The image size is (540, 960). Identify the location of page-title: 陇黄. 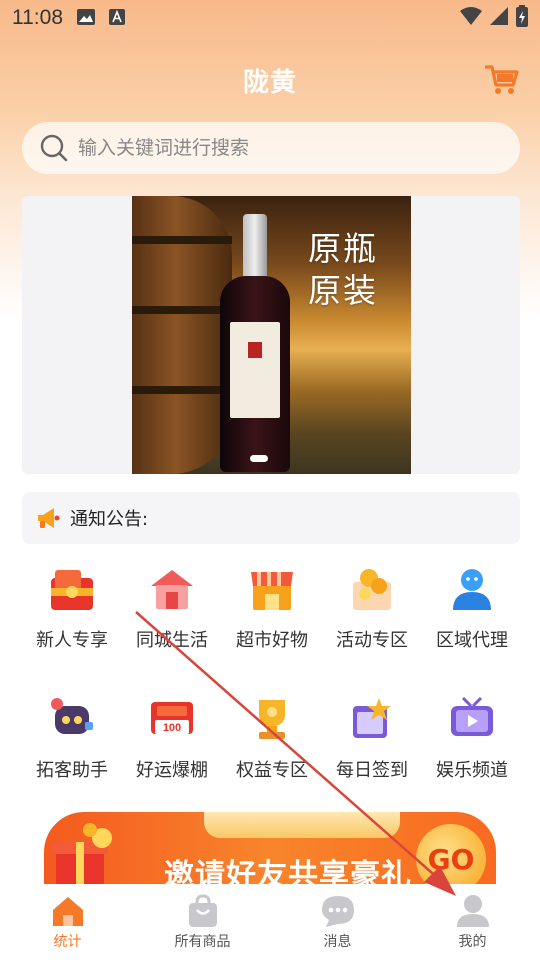
(269, 82).